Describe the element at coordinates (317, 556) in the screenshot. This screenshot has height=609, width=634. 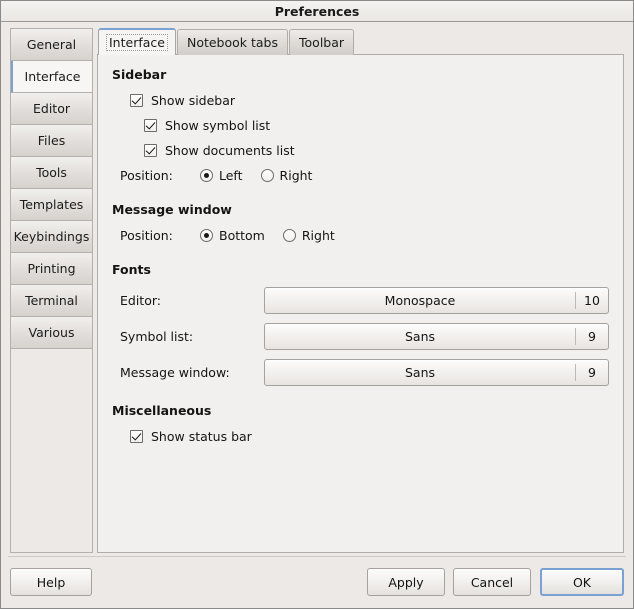
I see `action-bar-separator` at that location.